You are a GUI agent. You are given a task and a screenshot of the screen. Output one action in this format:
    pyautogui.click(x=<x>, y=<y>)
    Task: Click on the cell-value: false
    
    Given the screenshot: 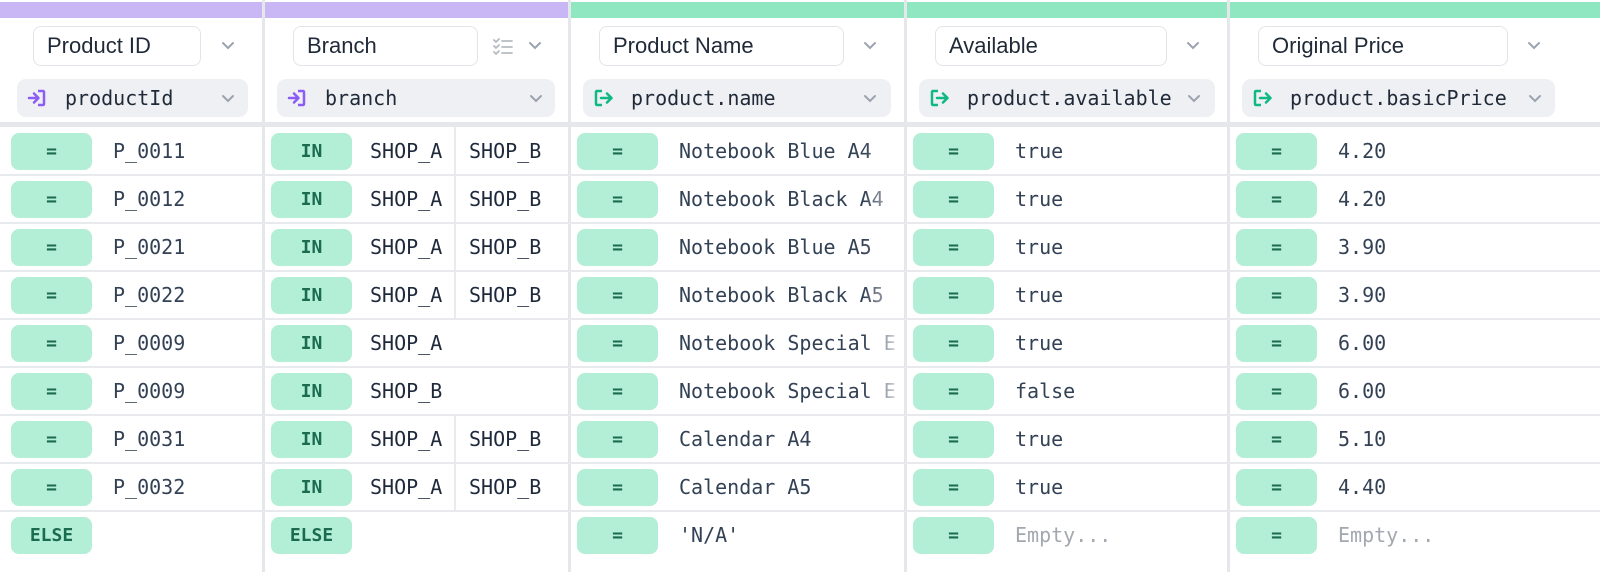 What is the action you would take?
    pyautogui.click(x=1115, y=391)
    